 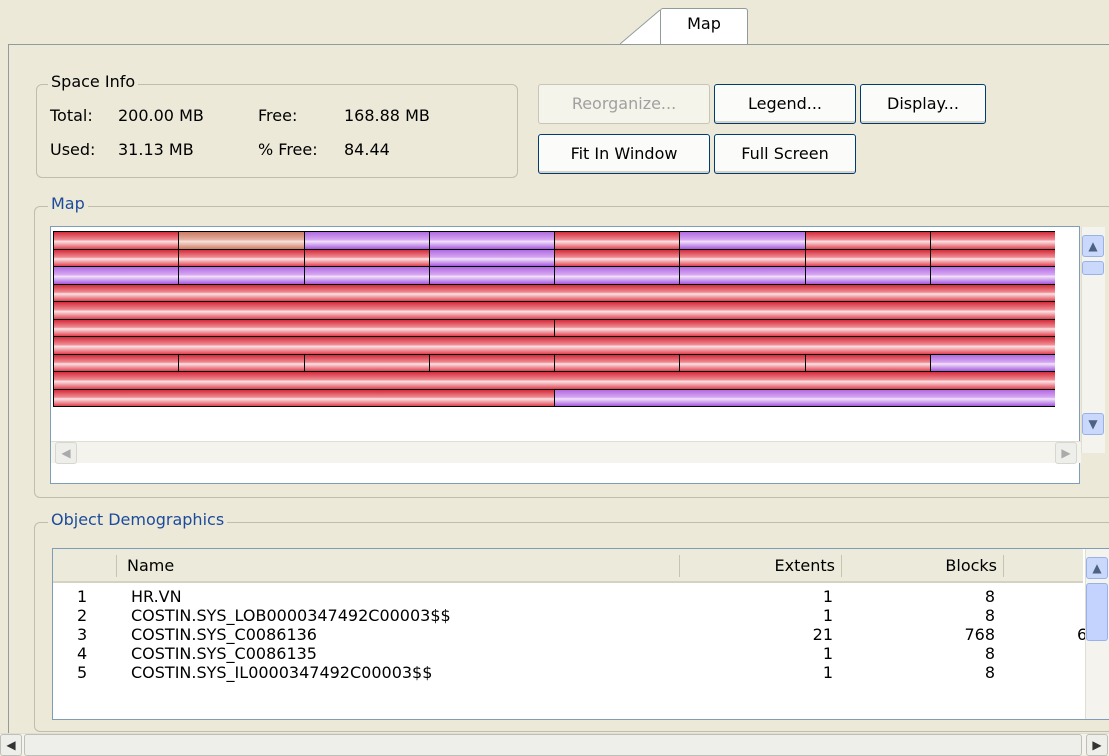 I want to click on map-group-title: Map, so click(x=68, y=203).